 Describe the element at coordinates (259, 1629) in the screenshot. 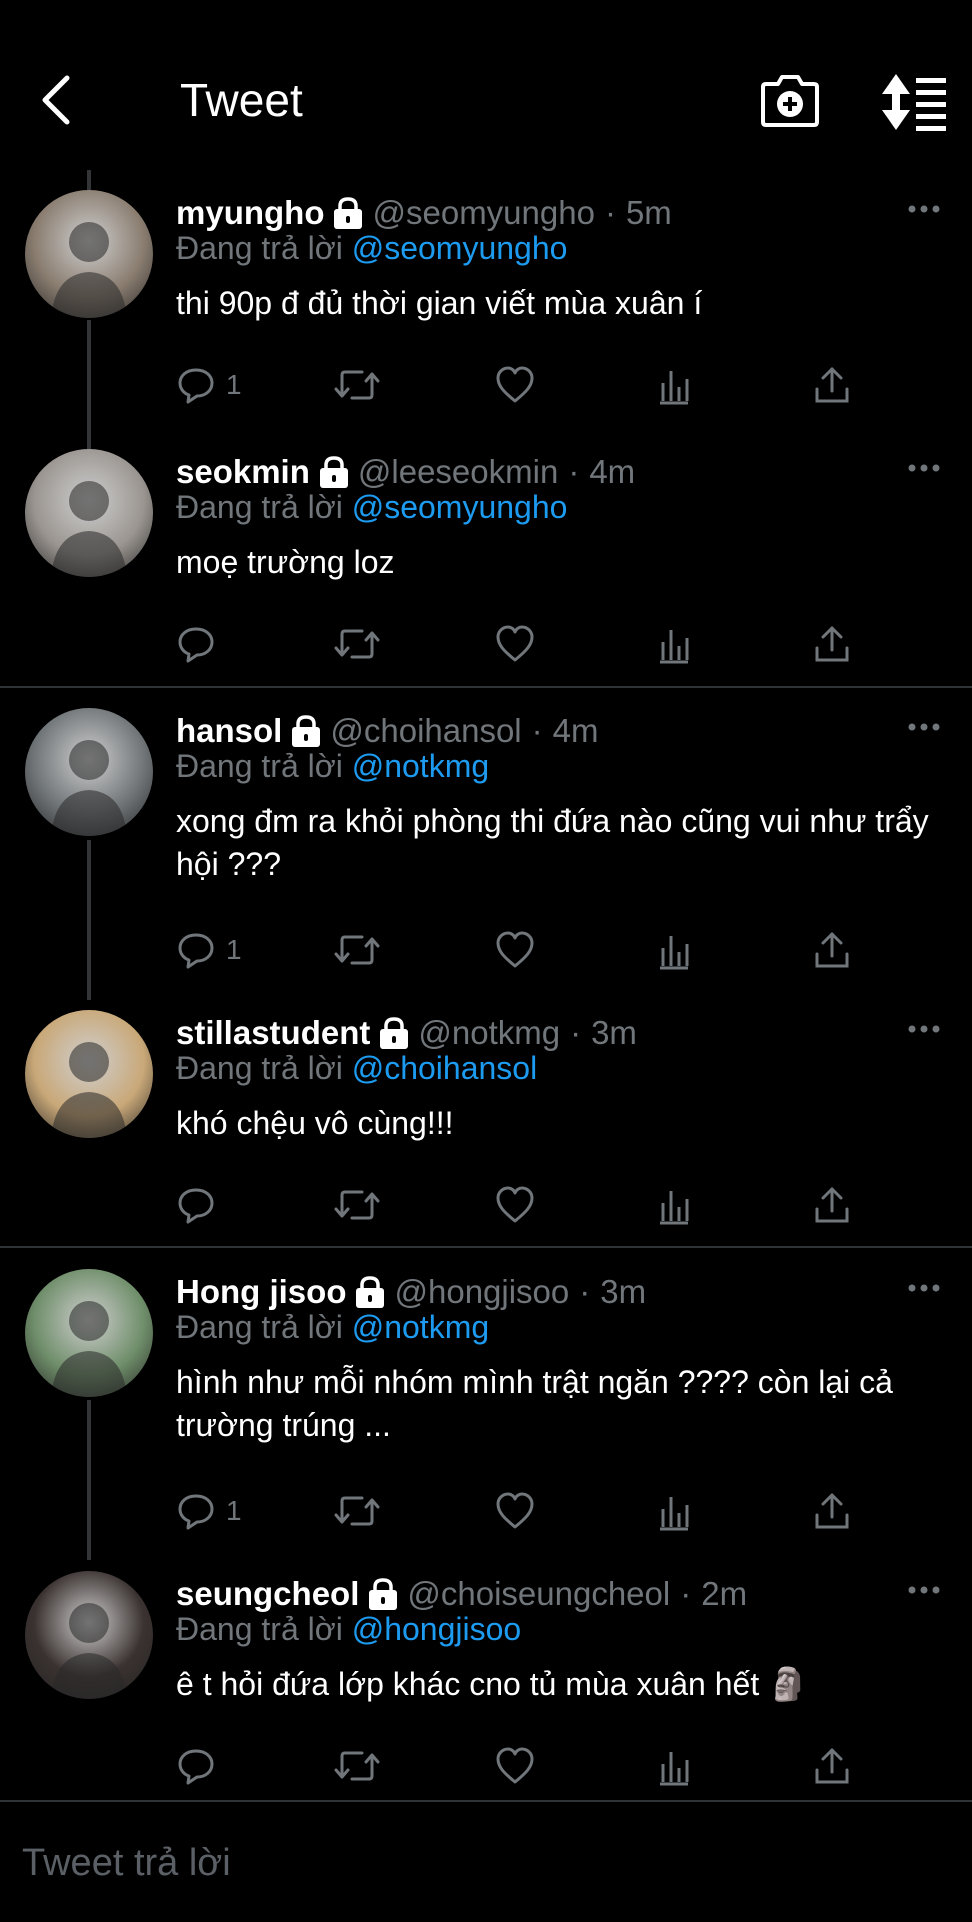

I see `replying-to-label: Đang trả lời` at that location.